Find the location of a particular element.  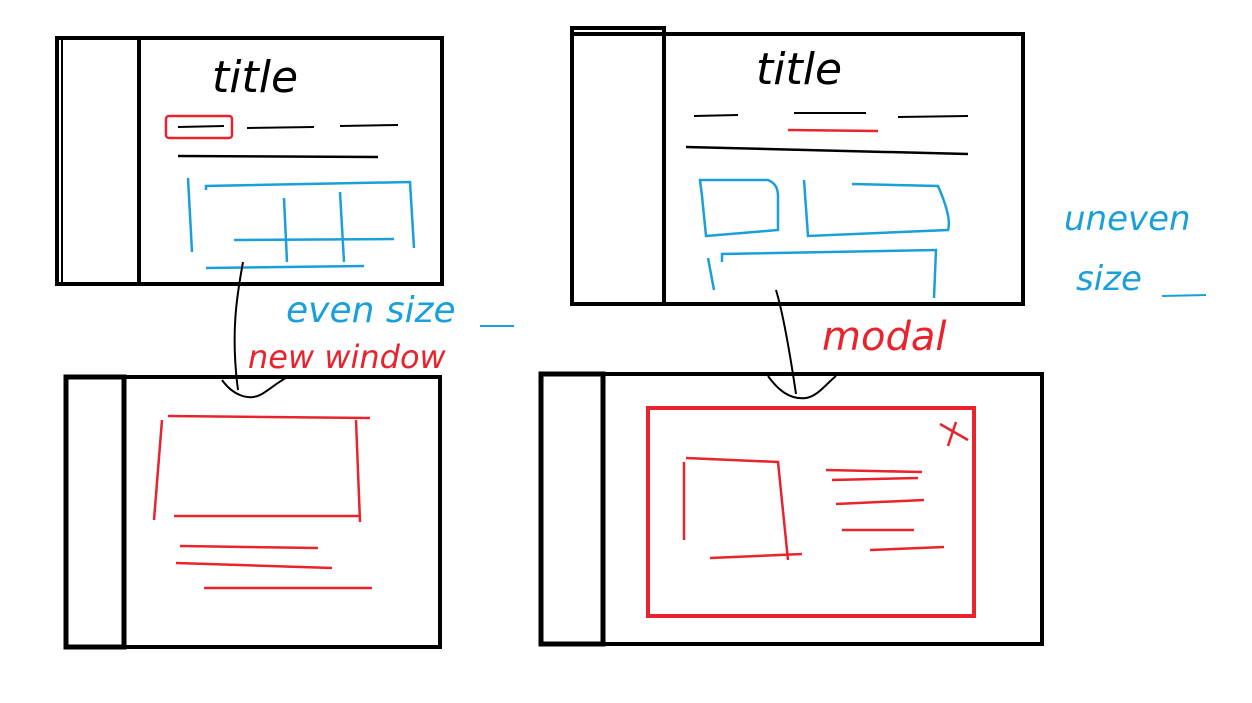

annotation-uneven-size: uneven size is located at coordinates (1135, 249).